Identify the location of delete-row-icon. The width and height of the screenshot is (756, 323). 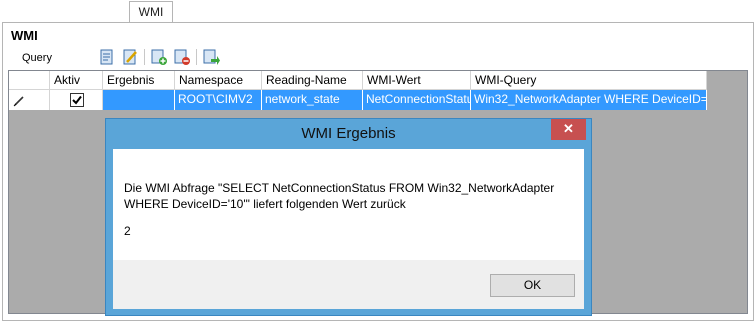
(182, 57).